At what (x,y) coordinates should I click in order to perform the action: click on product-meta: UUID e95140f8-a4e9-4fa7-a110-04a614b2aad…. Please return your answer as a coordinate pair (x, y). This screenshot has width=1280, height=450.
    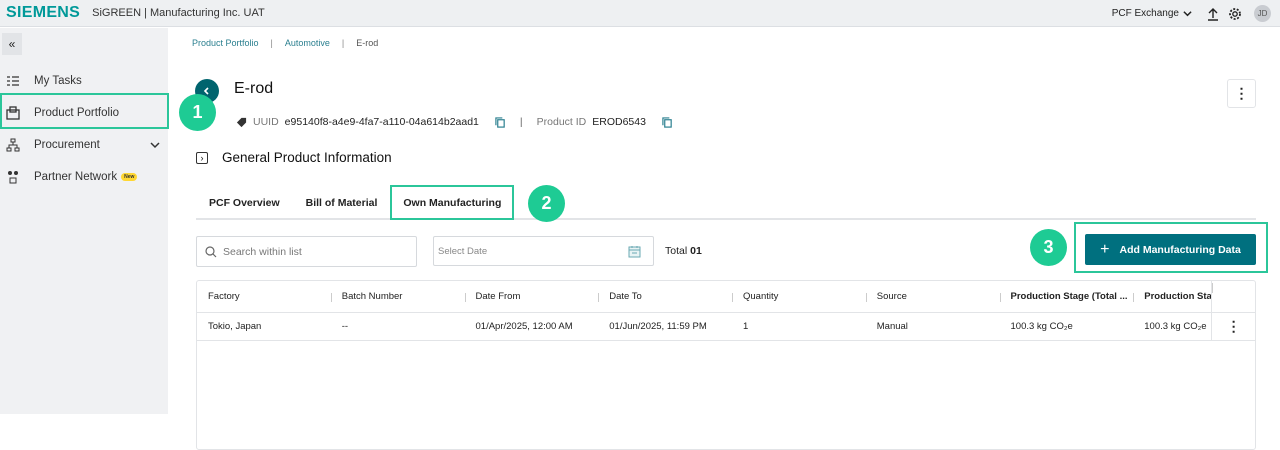
    Looking at the image, I should click on (454, 122).